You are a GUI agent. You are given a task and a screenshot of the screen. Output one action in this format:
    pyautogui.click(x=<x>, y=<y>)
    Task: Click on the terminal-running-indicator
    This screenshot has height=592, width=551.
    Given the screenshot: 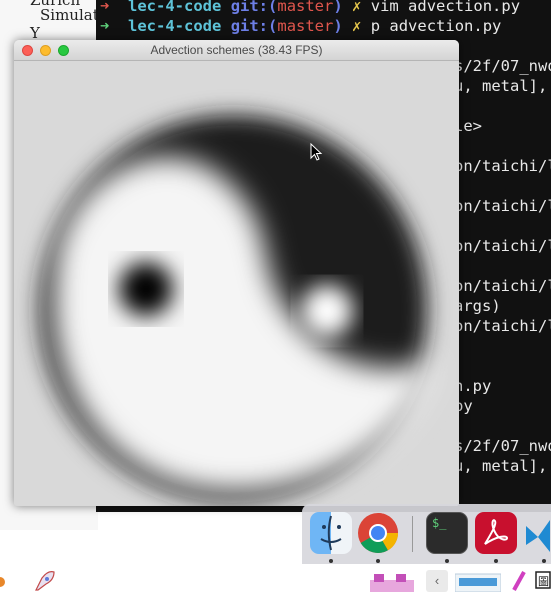 What is the action you would take?
    pyautogui.click(x=447, y=561)
    